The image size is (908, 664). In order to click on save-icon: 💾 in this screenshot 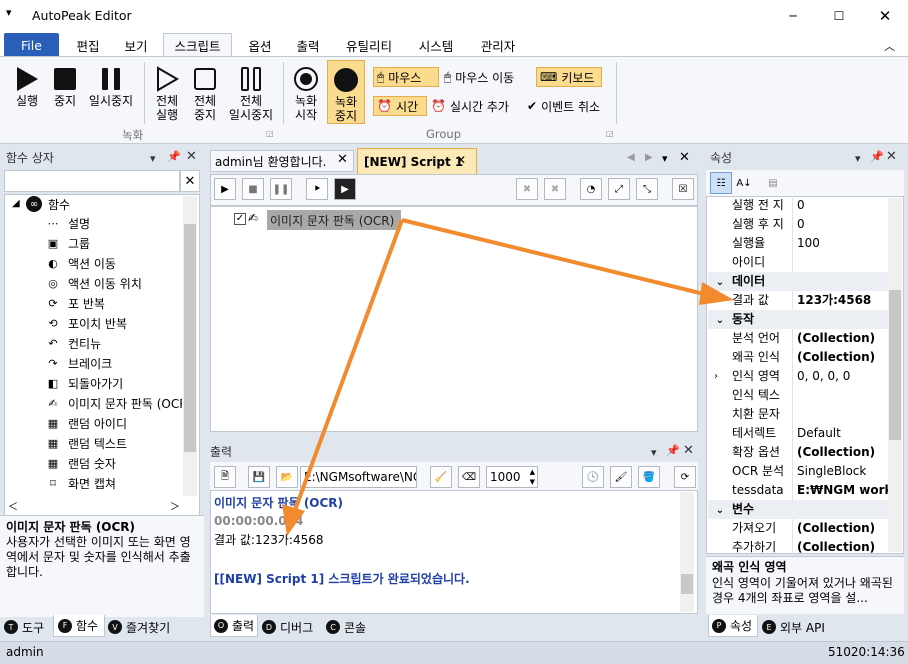, I will do `click(259, 477)`.